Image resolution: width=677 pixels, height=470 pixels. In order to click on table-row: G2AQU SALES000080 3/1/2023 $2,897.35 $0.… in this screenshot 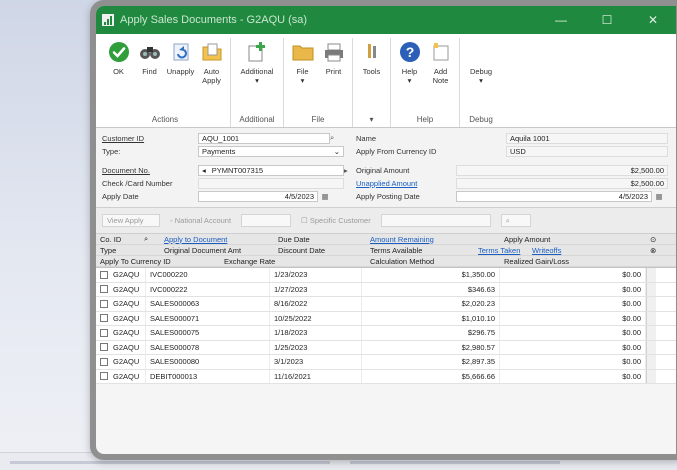, I will do `click(386, 362)`.